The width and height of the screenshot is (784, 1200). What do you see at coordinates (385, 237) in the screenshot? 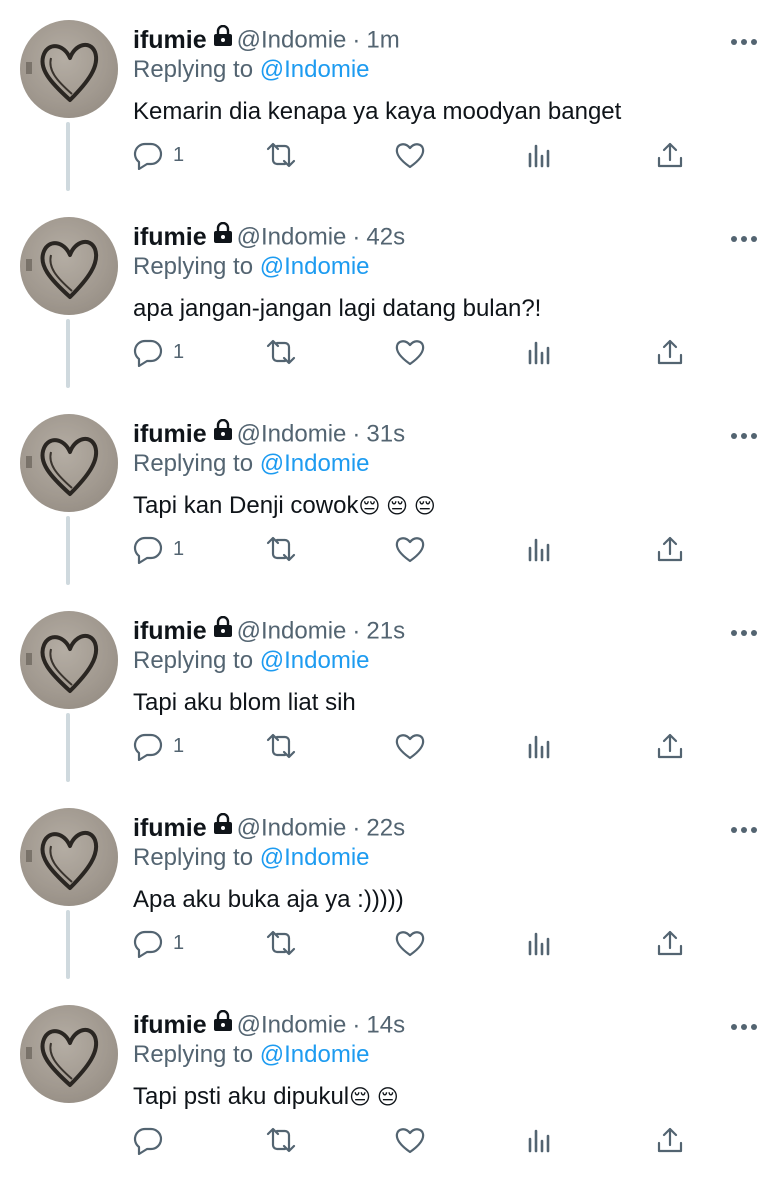
I see `timestamp: 42s` at bounding box center [385, 237].